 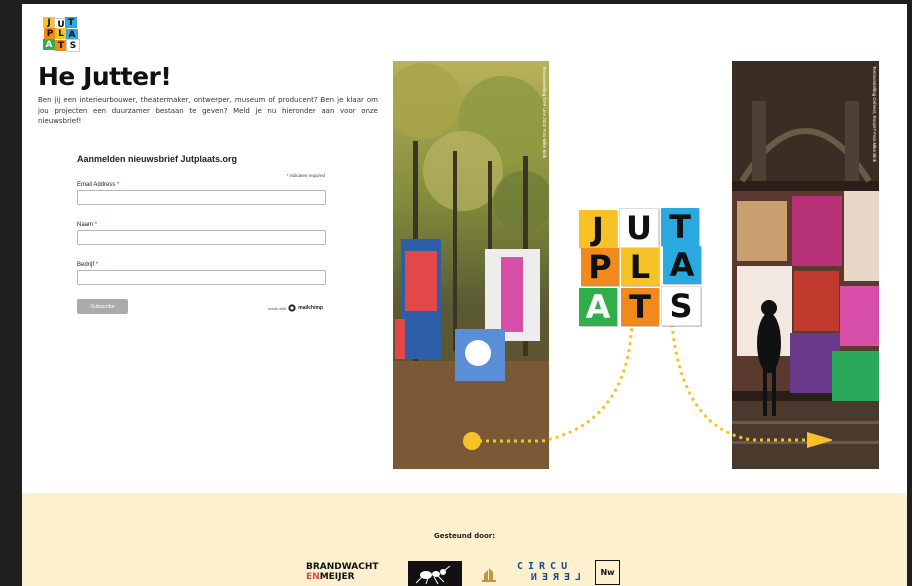 I want to click on required-note: * indicates required, so click(x=305, y=175).